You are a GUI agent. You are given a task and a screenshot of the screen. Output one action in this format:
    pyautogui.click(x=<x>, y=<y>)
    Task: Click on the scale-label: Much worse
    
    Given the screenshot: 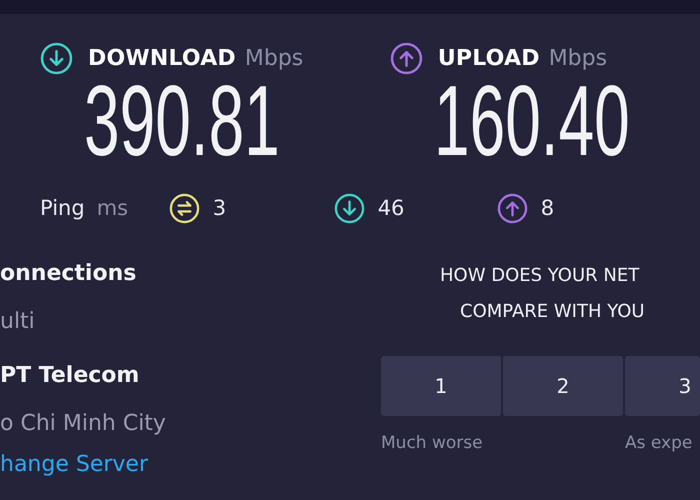 What is the action you would take?
    pyautogui.click(x=432, y=443)
    